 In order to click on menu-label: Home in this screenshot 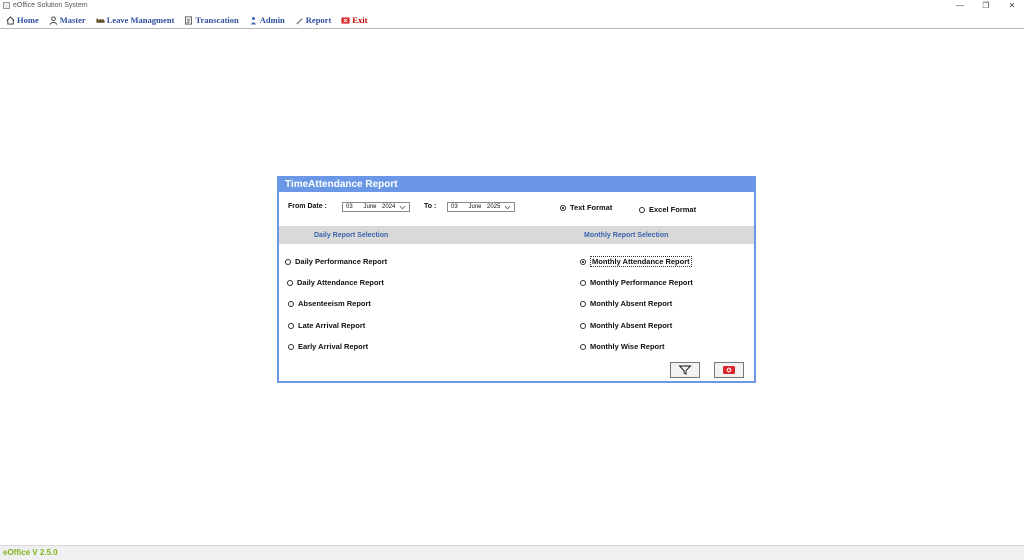, I will do `click(28, 20)`.